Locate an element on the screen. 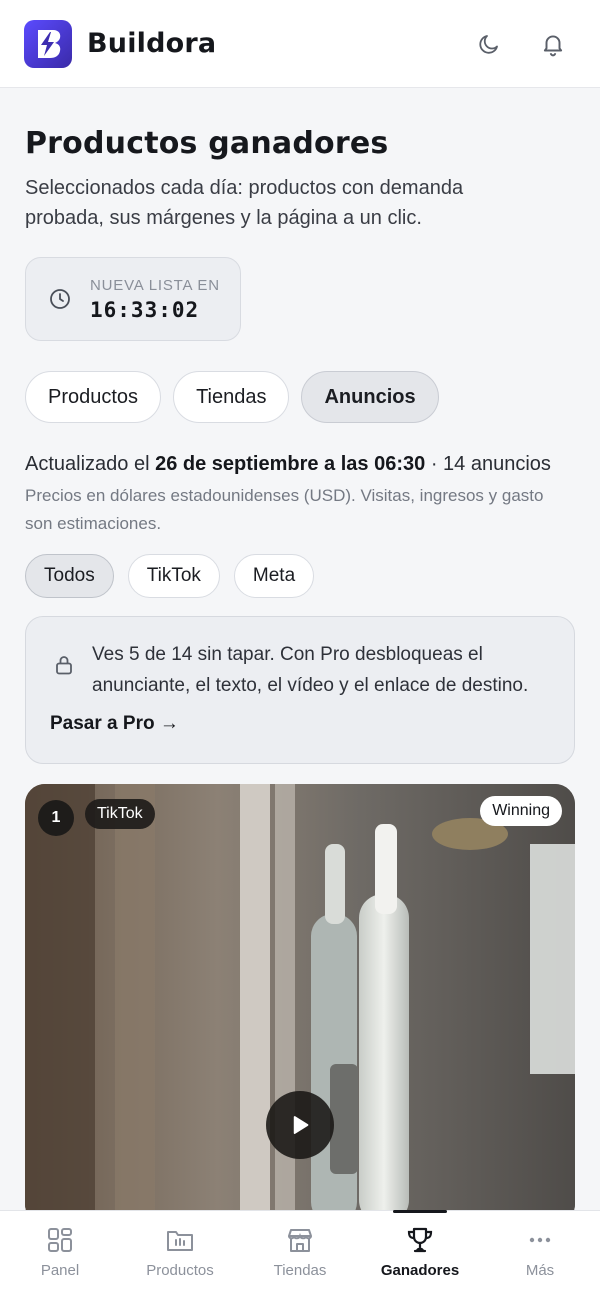  tab-productos: Productos is located at coordinates (93, 397).